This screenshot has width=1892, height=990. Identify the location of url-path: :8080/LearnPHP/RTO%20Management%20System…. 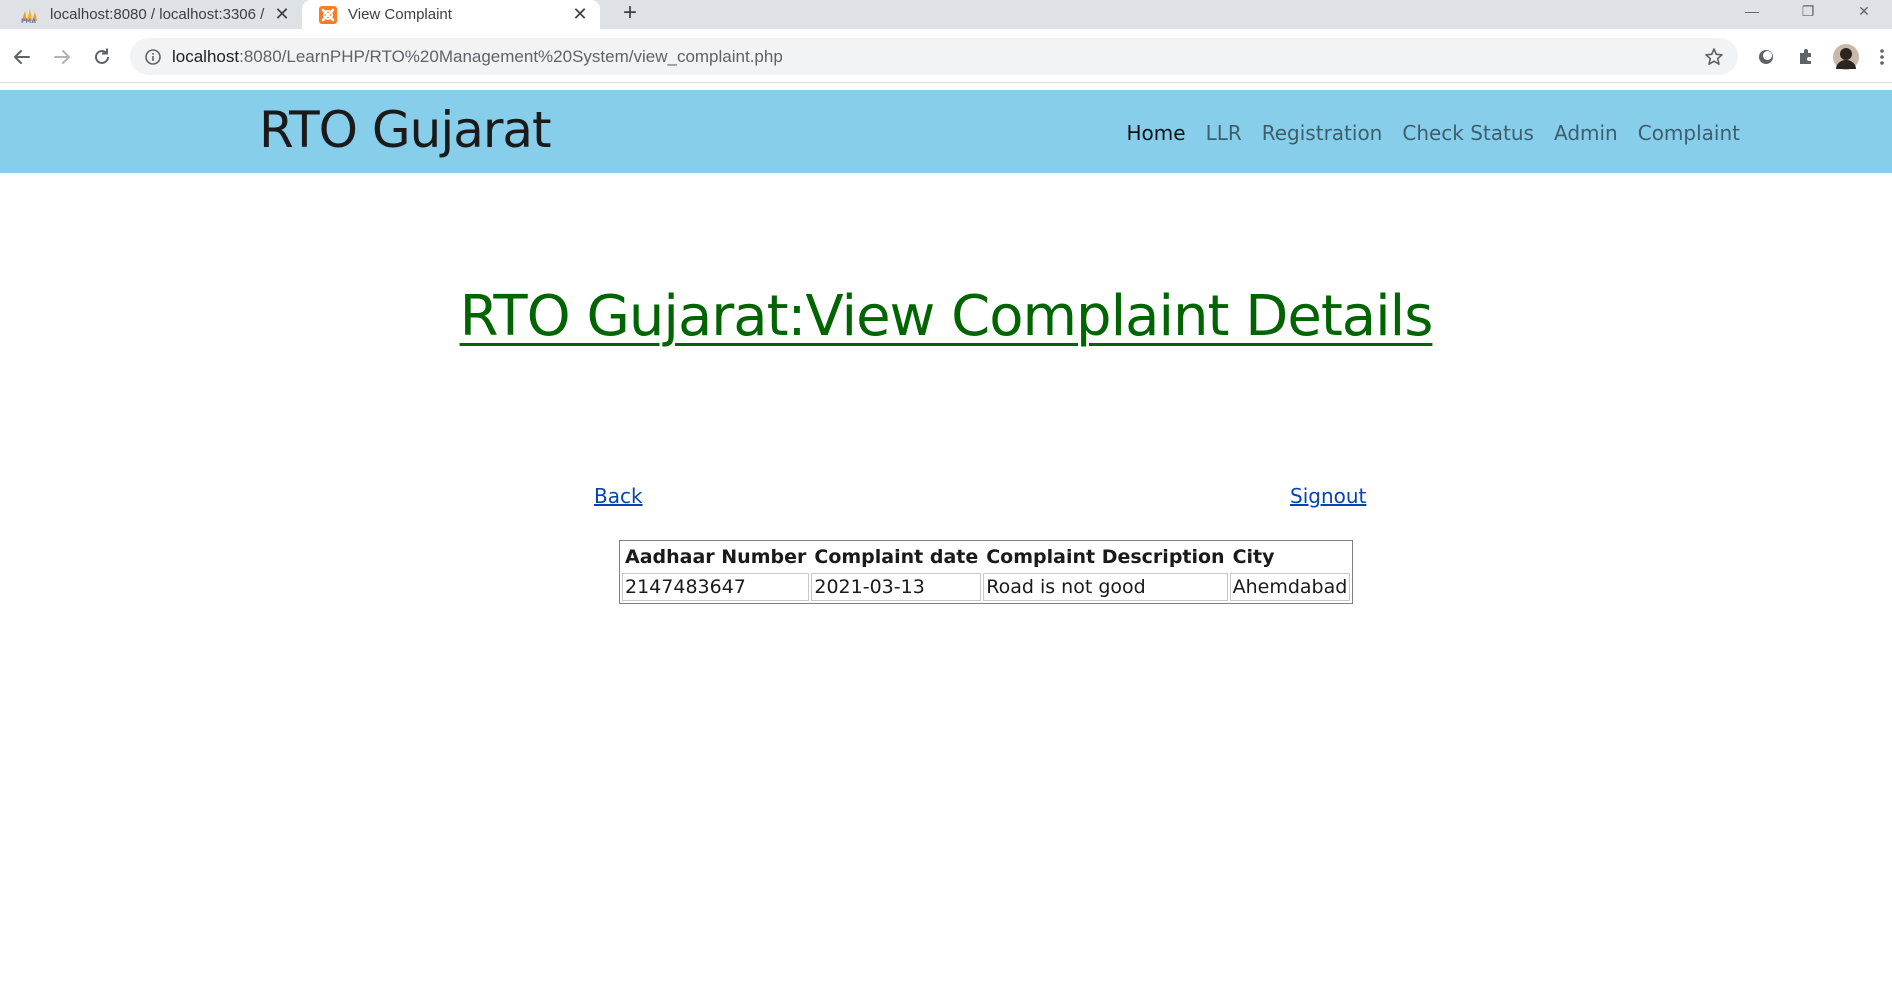
(511, 56).